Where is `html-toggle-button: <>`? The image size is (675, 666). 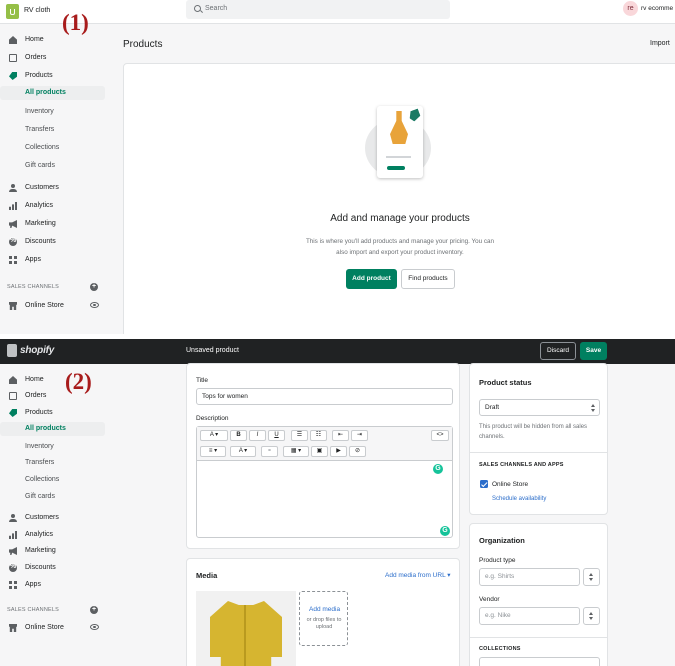
html-toggle-button: <> is located at coordinates (440, 435).